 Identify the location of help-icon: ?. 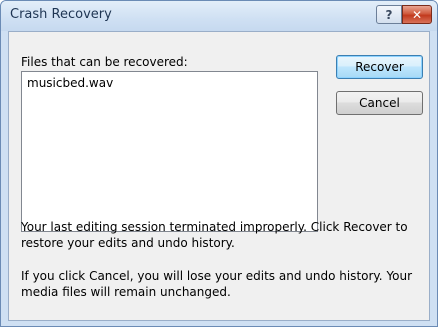
(389, 14).